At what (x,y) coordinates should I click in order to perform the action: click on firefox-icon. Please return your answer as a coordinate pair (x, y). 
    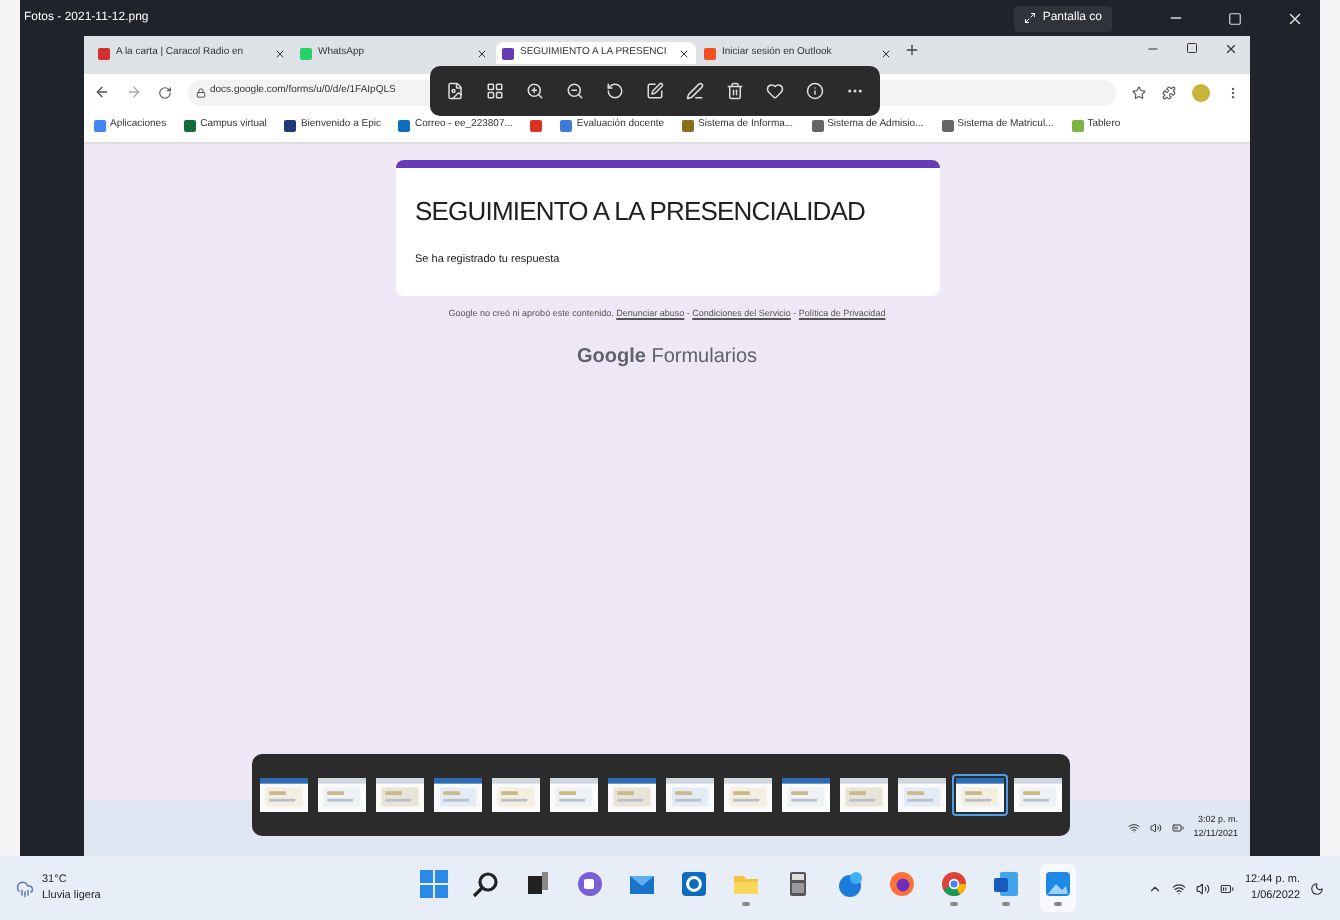
    Looking at the image, I should click on (902, 884).